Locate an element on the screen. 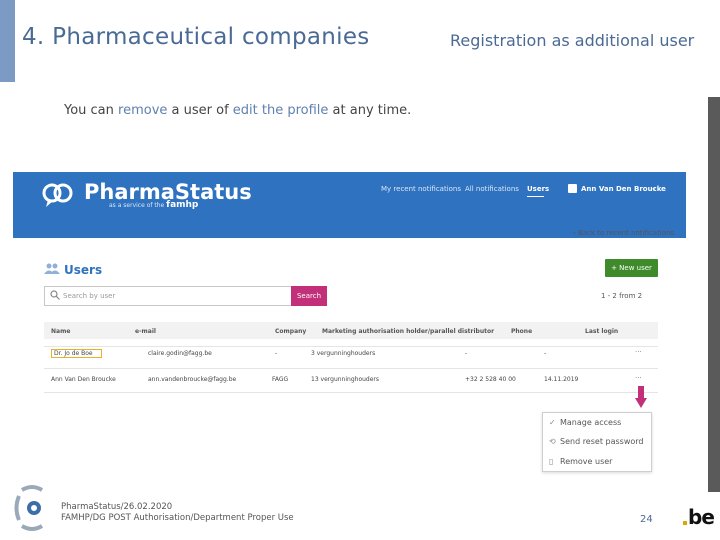 This screenshot has height=540, width=720. nav-active-underline is located at coordinates (535, 196).